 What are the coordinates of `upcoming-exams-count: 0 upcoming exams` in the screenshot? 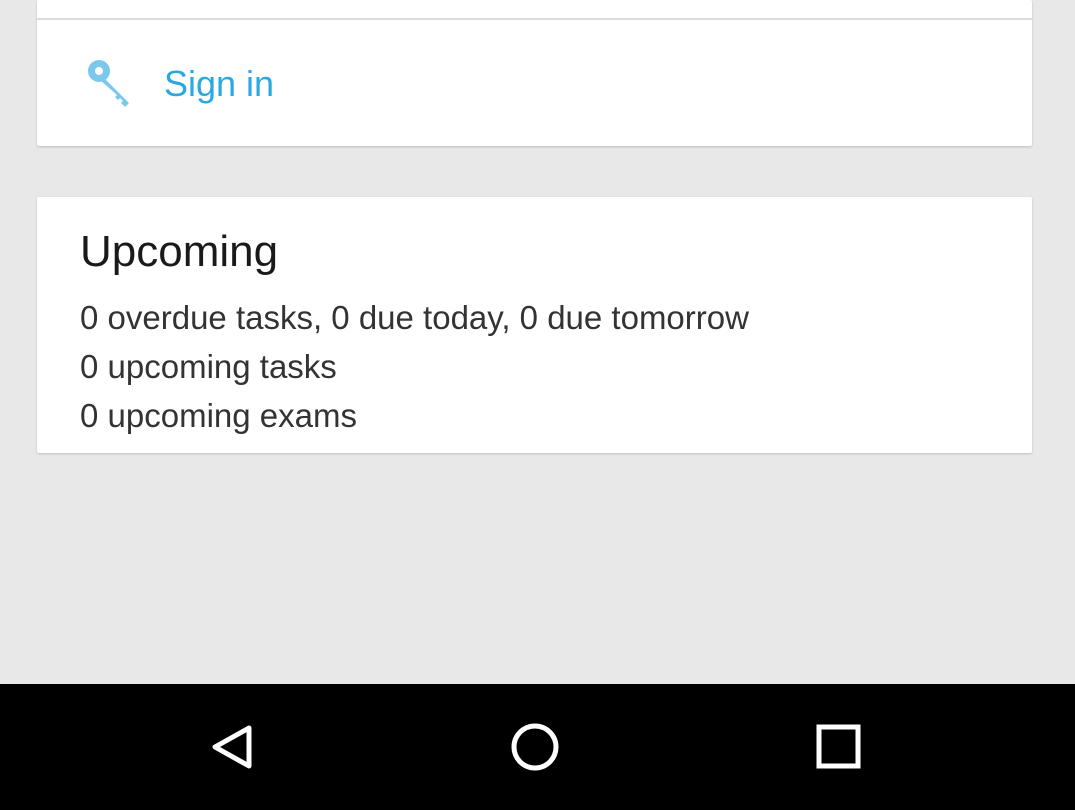 It's located at (218, 415).